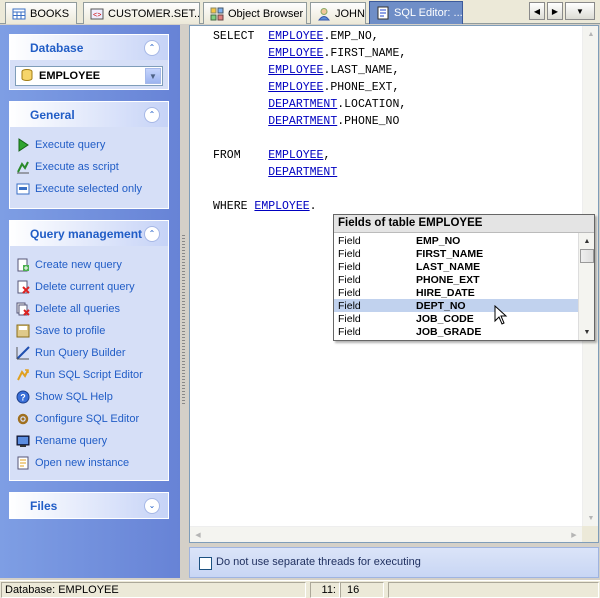 This screenshot has width=600, height=598. I want to click on database-panel: Database ⌃ EMPLOYEE ▼, so click(89, 62).